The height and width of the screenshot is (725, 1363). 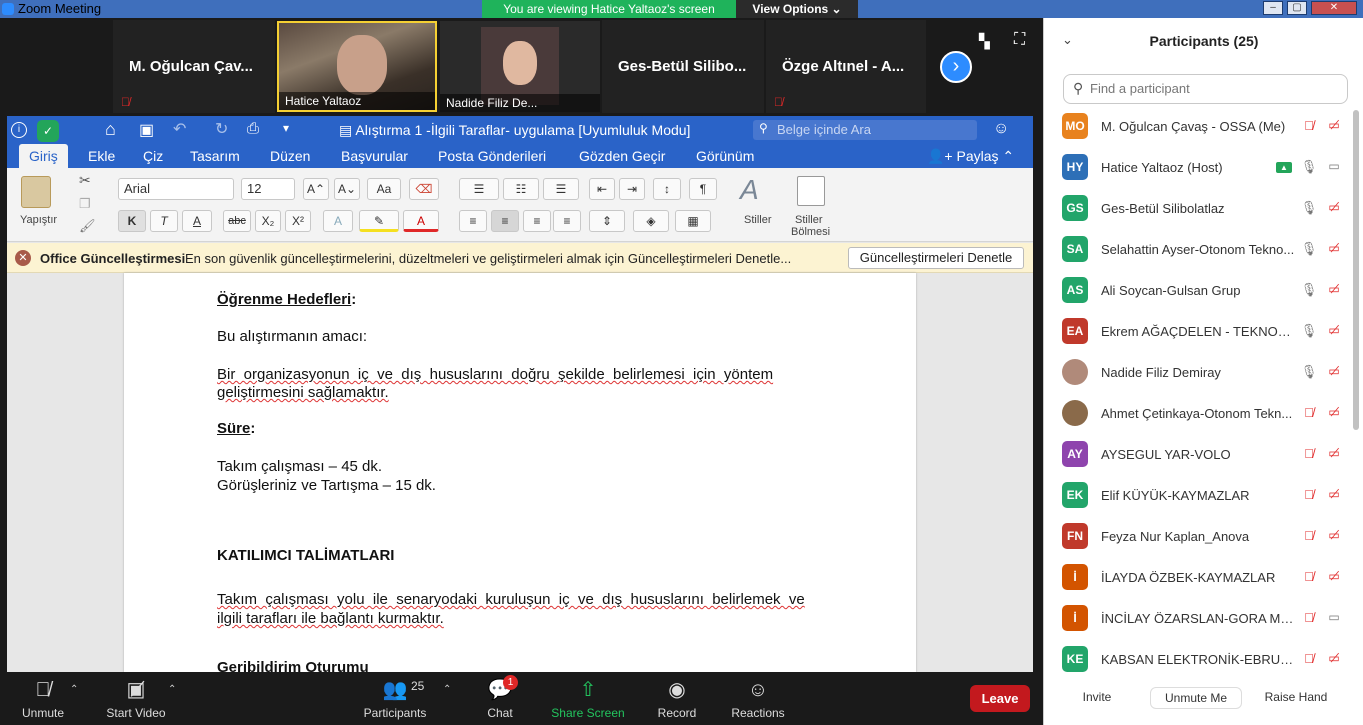 What do you see at coordinates (36, 192) in the screenshot?
I see `paste-icon` at bounding box center [36, 192].